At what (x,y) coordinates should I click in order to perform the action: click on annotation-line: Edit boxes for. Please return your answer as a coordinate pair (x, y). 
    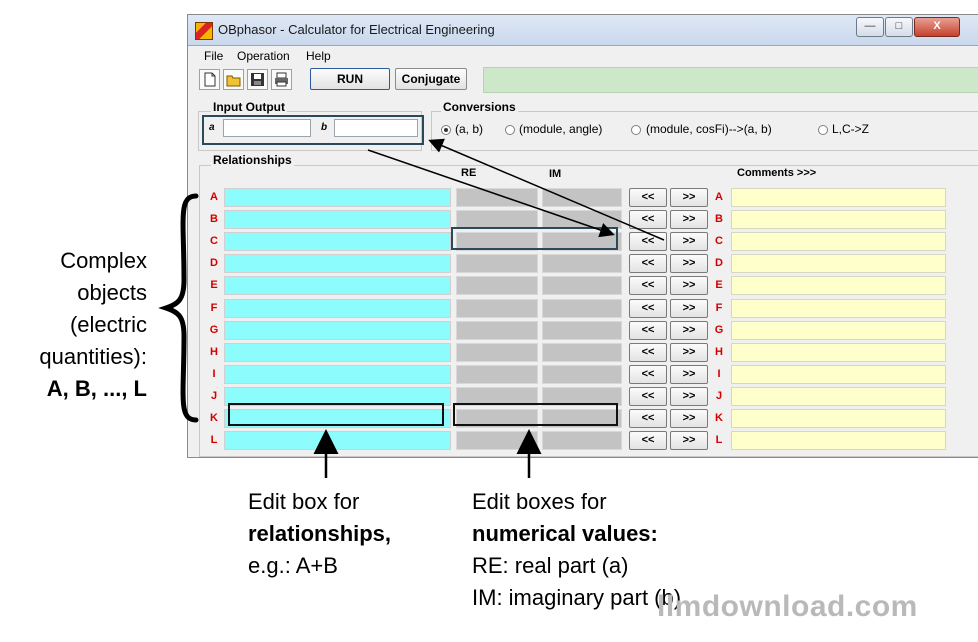
    Looking at the image, I should click on (539, 501).